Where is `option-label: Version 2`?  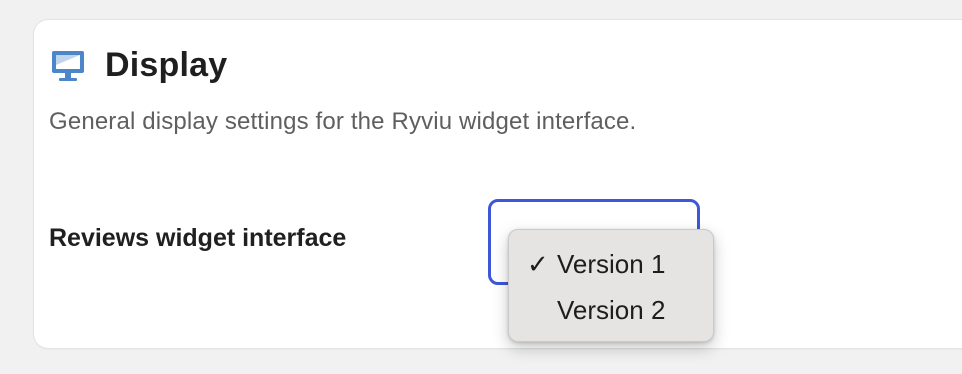 option-label: Version 2 is located at coordinates (611, 309).